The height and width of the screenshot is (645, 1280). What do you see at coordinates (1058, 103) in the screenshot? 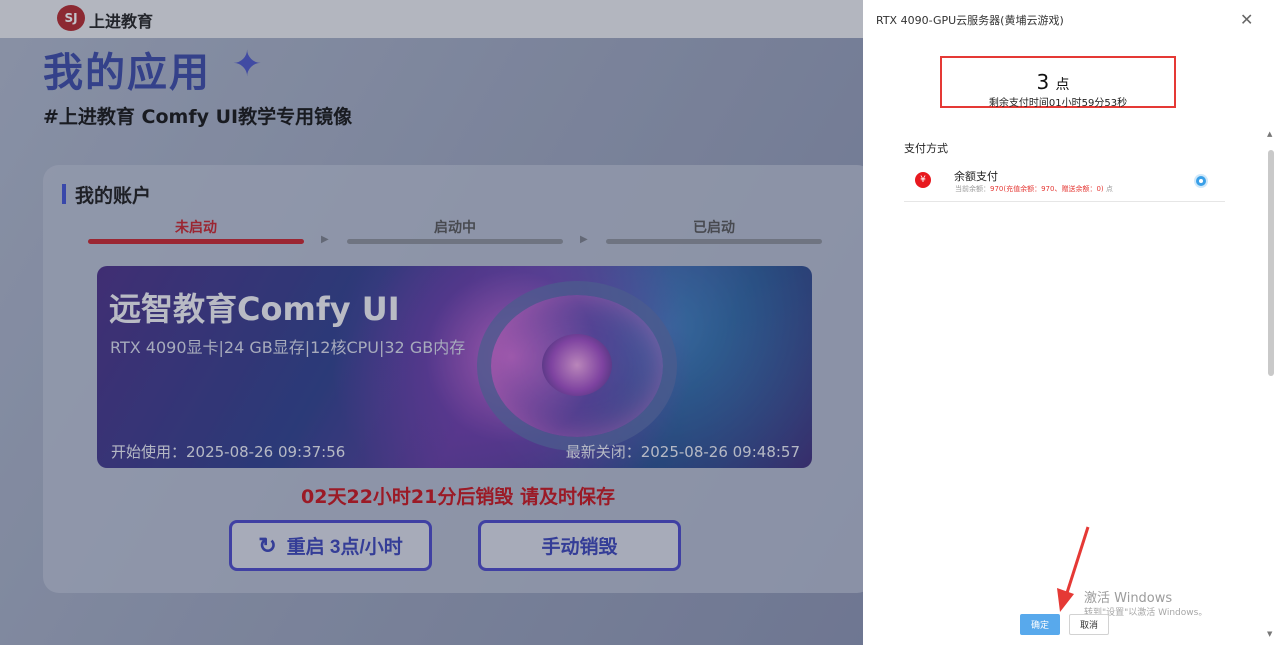
I see `payment-countdown: 剩余支付时间01小时59分53秒` at bounding box center [1058, 103].